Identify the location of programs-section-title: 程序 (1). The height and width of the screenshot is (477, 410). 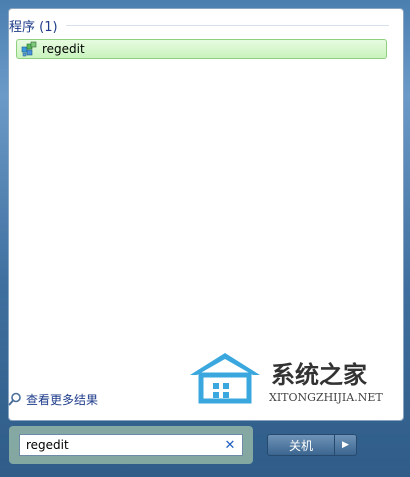
(33, 27).